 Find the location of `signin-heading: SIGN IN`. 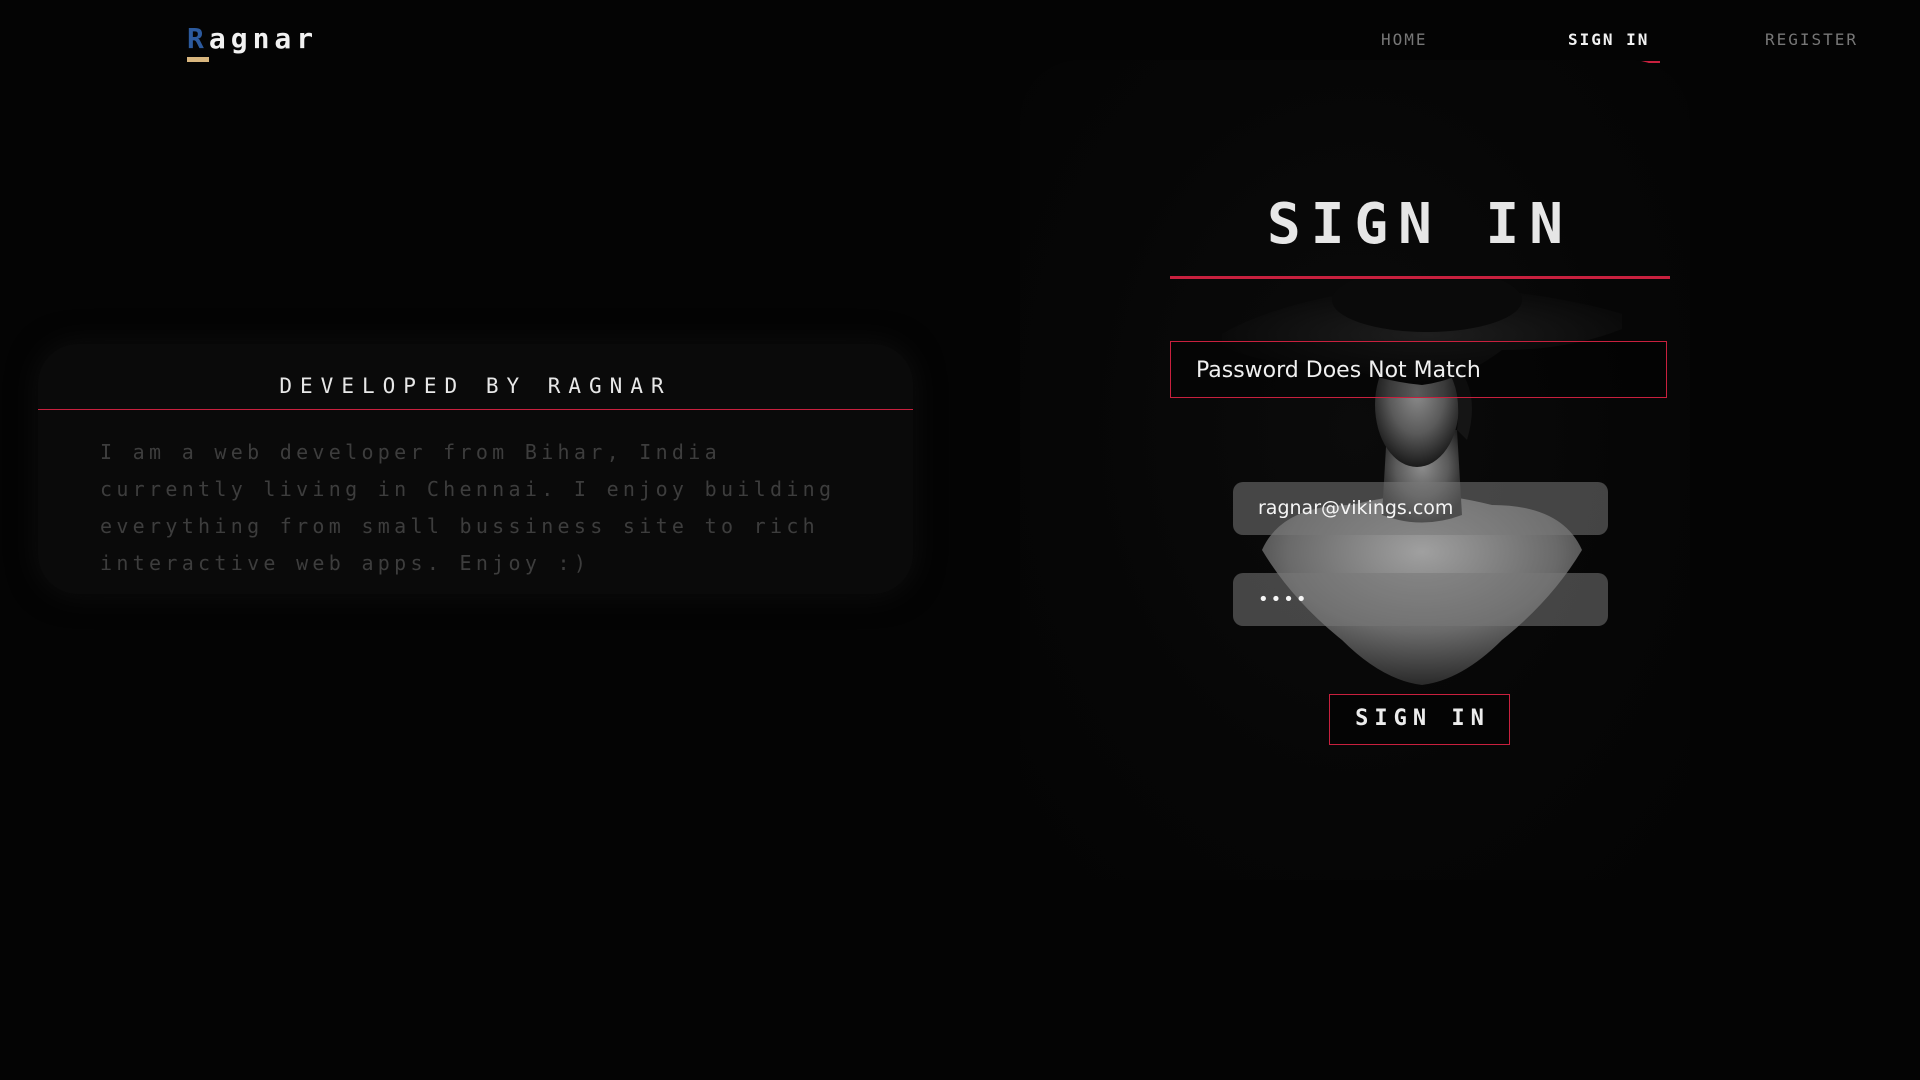

signin-heading: SIGN IN is located at coordinates (1419, 224).